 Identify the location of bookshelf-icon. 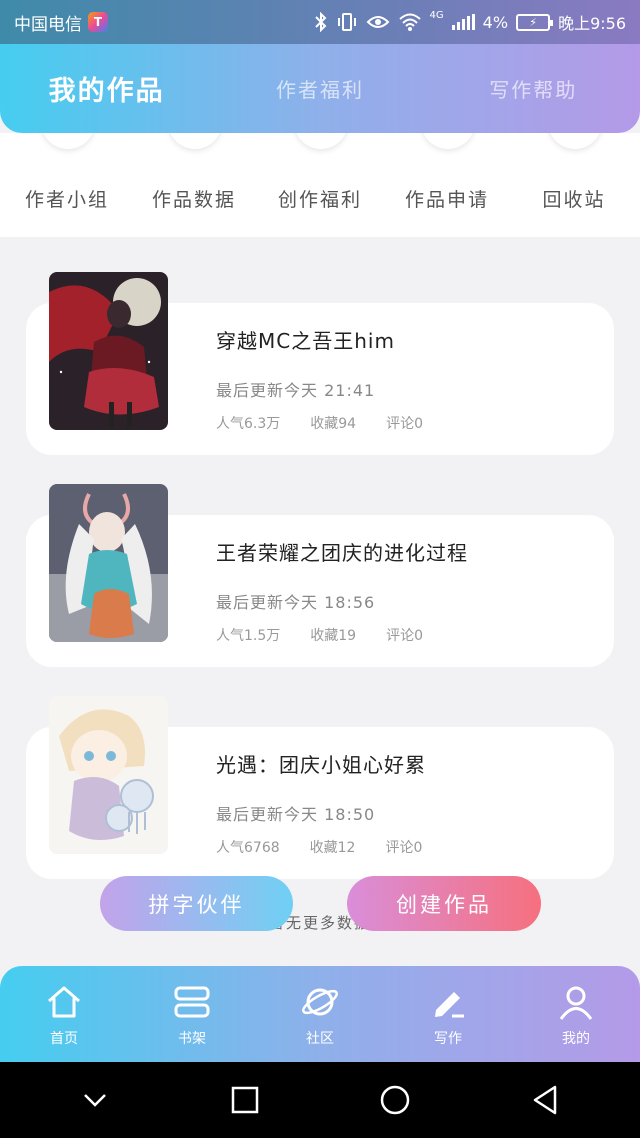
(192, 1002).